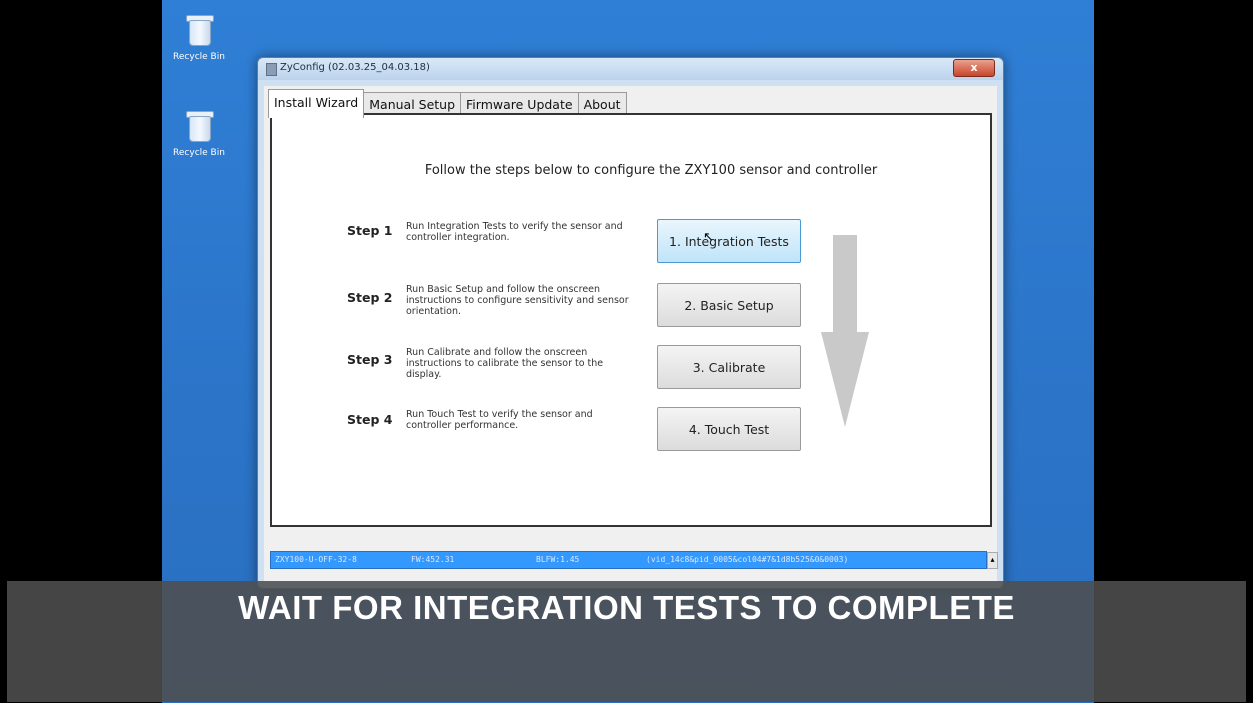 This screenshot has width=1253, height=703. Describe the element at coordinates (355, 67) in the screenshot. I see `window-title: ZyConfig (02.03.25_04.03.18)` at that location.